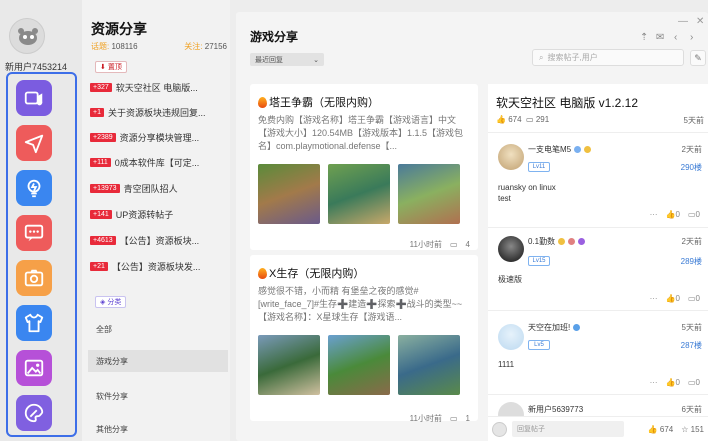 This screenshot has height=441, width=708. What do you see at coordinates (572, 57) in the screenshot?
I see `search-placeholder: 搜索帖子,用户` at bounding box center [572, 57].